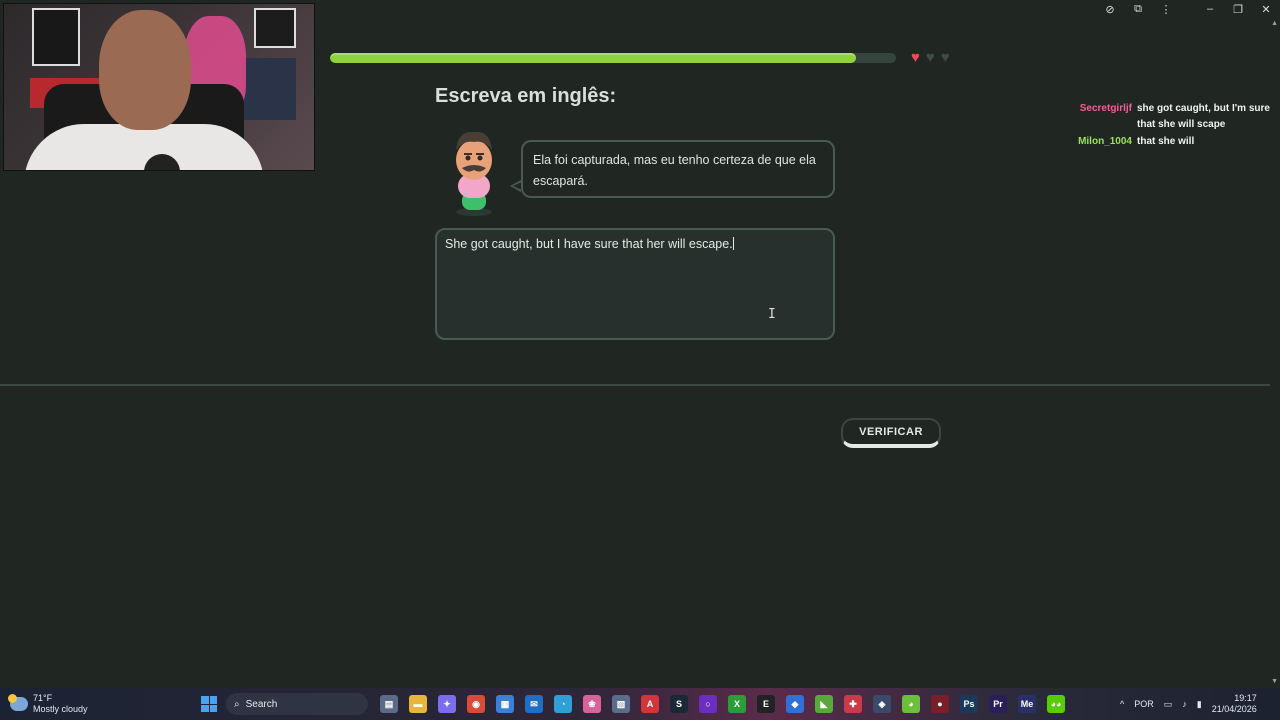 The width and height of the screenshot is (1280, 720). Describe the element at coordinates (297, 704) in the screenshot. I see `taskbar-search: ⌕ Search` at that location.